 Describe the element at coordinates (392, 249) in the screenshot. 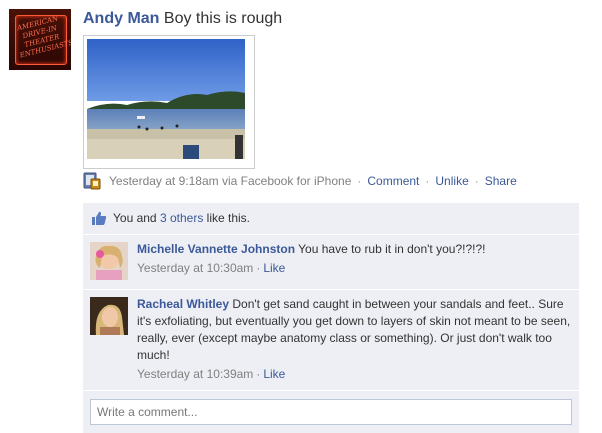

I see `comment-text: You have to rub it in don't you?!?!?!` at that location.